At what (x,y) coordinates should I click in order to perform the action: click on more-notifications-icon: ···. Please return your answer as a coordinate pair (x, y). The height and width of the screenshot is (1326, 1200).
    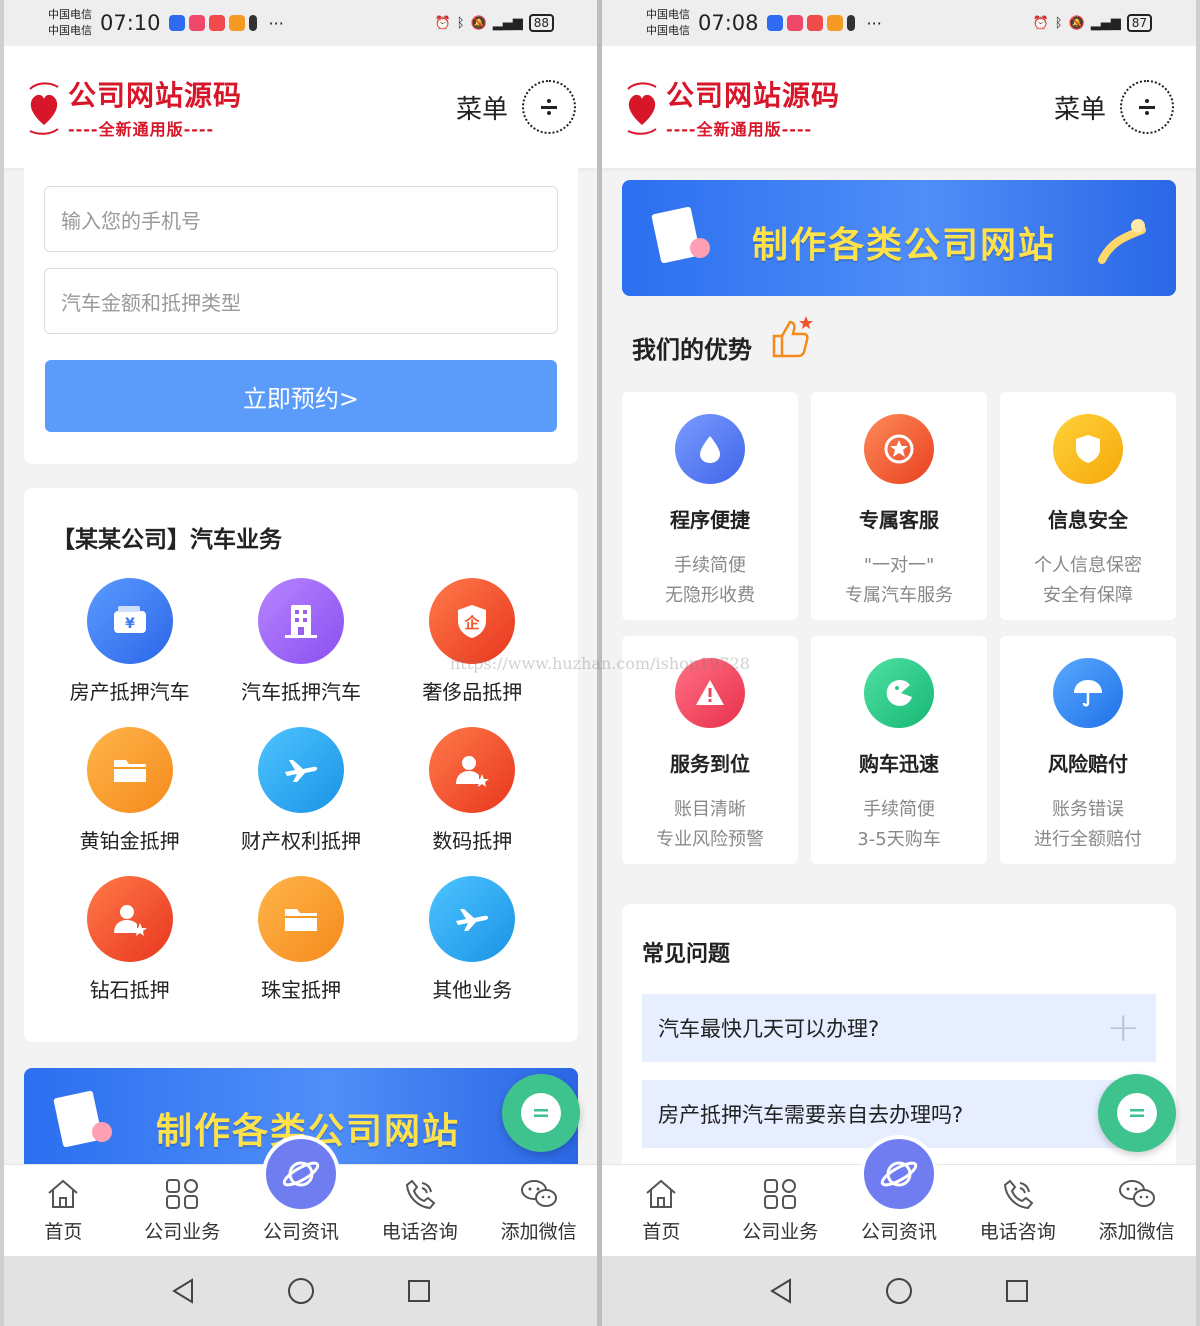
    Looking at the image, I should click on (276, 23).